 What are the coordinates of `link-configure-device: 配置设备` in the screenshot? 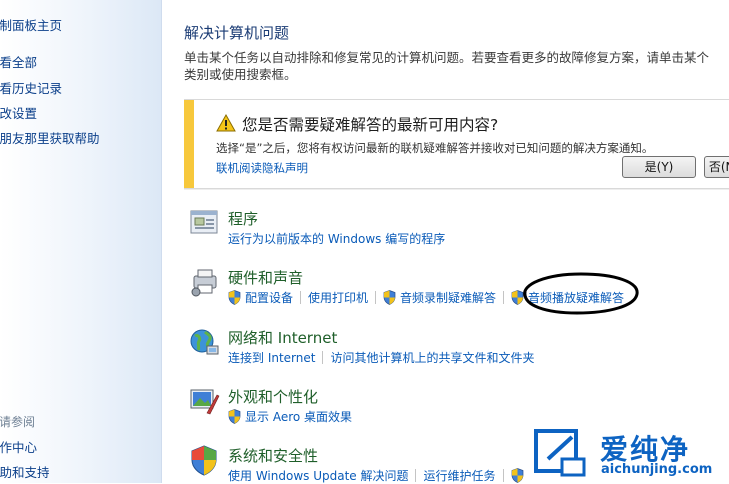 It's located at (269, 297).